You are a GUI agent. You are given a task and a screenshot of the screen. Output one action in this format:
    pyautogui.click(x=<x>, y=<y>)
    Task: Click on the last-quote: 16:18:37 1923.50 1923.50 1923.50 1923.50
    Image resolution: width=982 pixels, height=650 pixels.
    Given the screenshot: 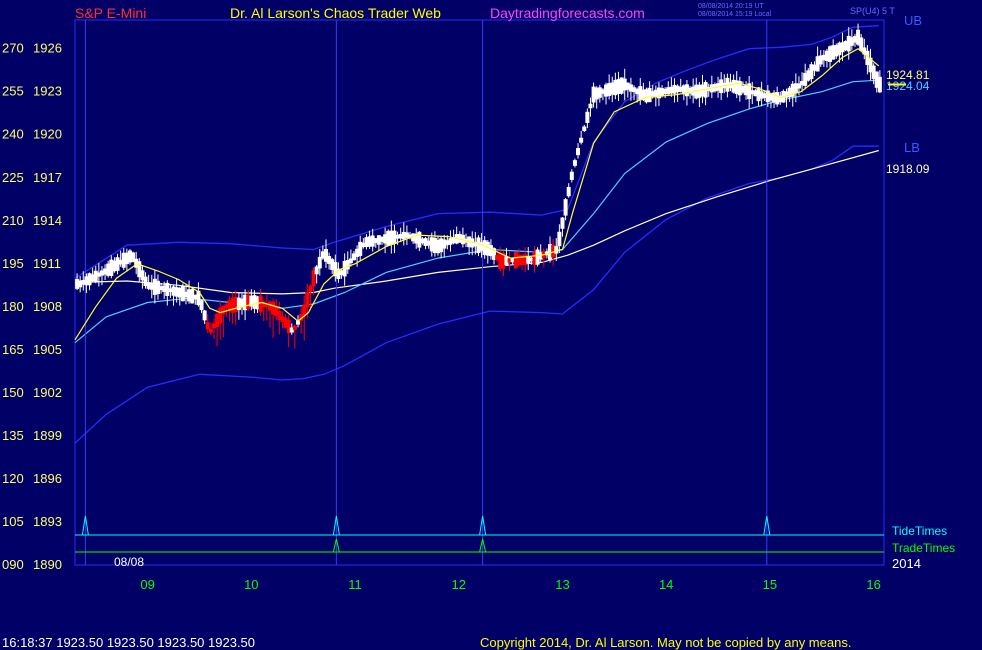 What is the action you would take?
    pyautogui.click(x=128, y=642)
    